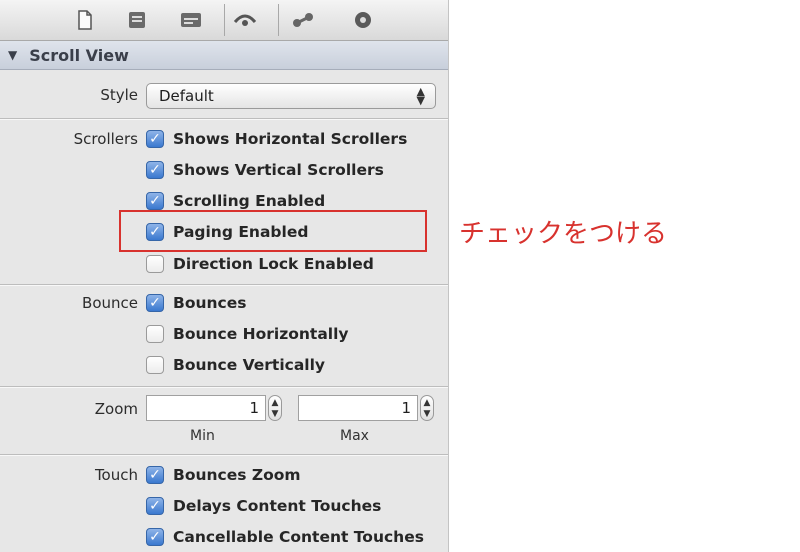  I want to click on style-popup-value: Default, so click(186, 96).